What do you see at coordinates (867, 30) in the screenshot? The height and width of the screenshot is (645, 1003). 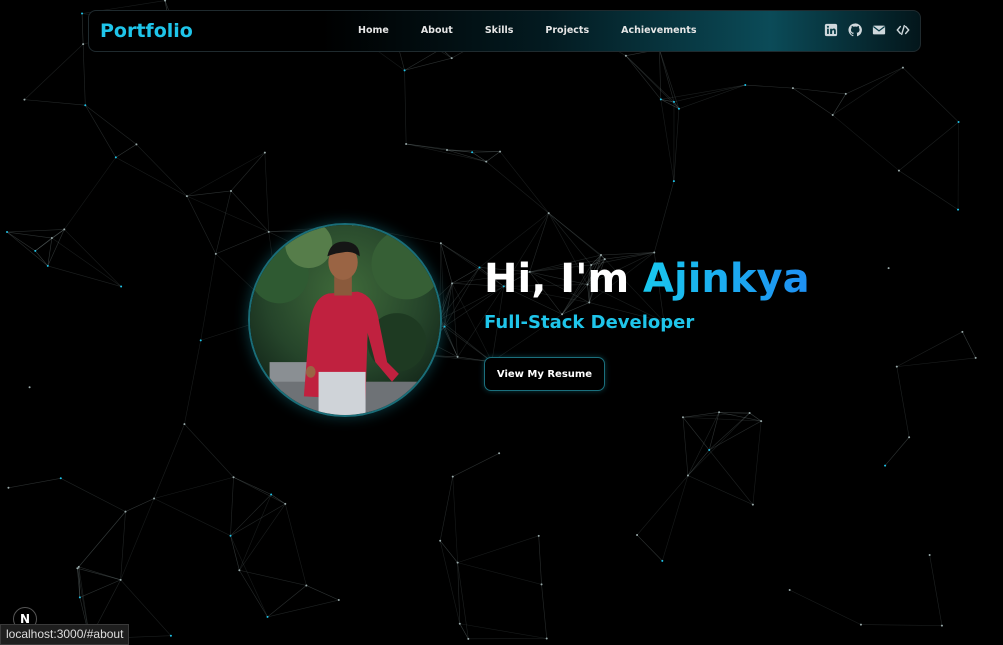 I see `social-icons` at bounding box center [867, 30].